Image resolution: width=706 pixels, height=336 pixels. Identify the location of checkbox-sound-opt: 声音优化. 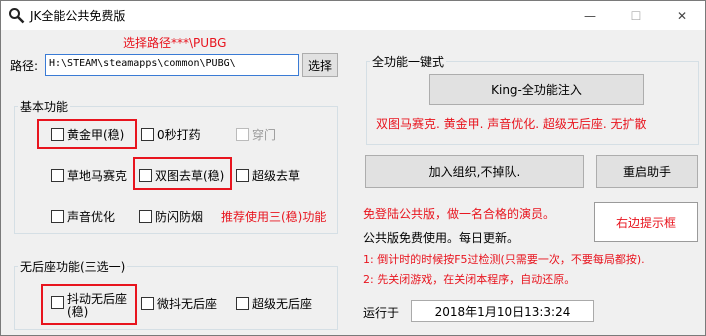
(83, 216).